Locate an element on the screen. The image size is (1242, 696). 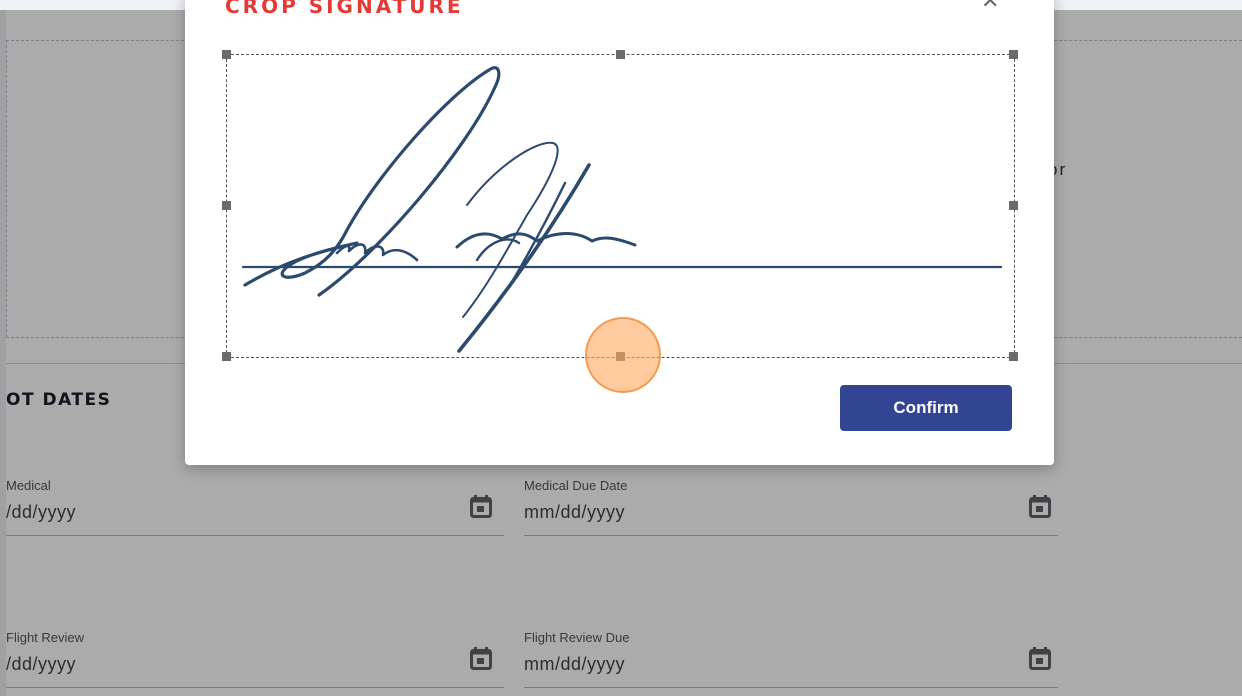
crop-handle-right is located at coordinates (1013, 205).